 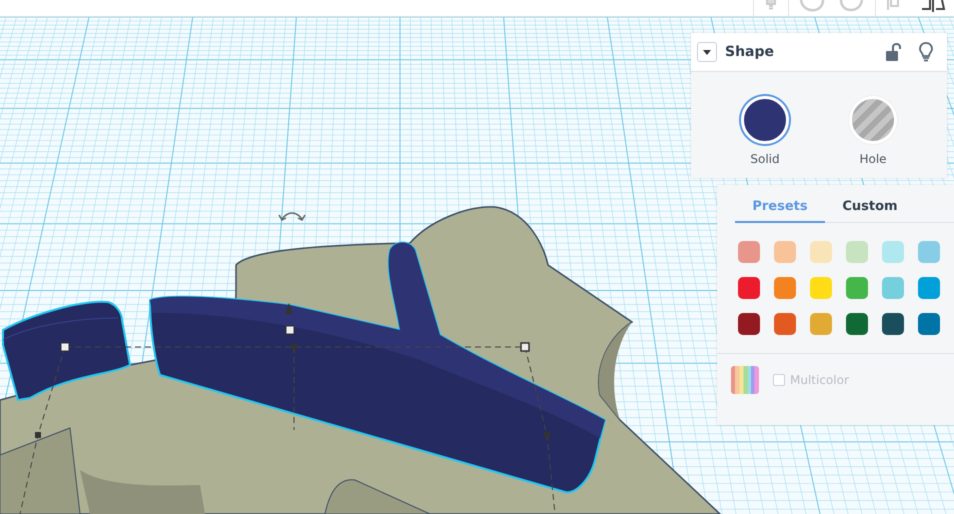 What do you see at coordinates (873, 159) in the screenshot?
I see `option-label: Hole` at bounding box center [873, 159].